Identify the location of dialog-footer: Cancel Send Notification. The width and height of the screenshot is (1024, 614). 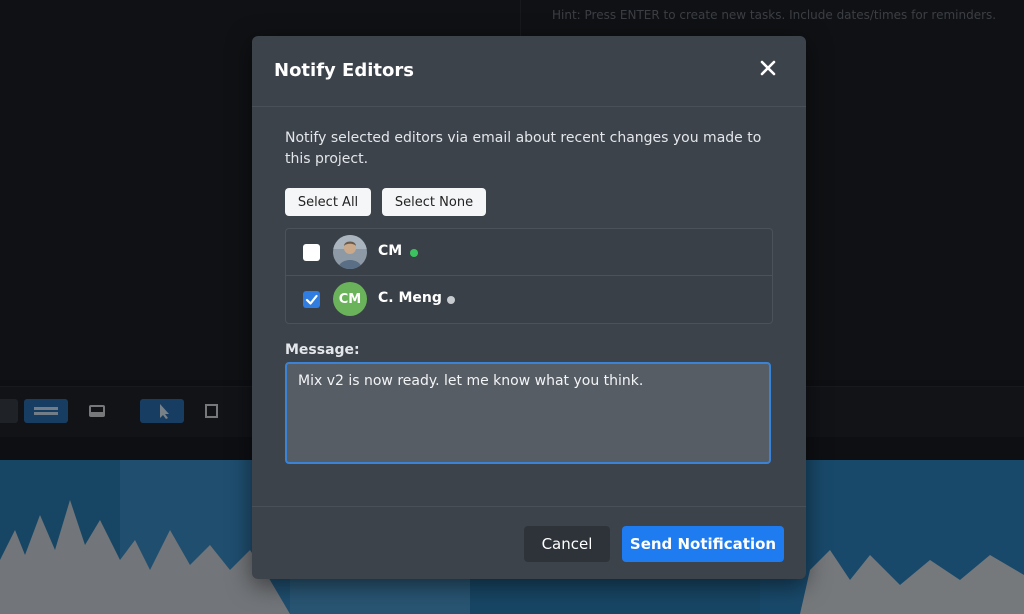
(529, 542).